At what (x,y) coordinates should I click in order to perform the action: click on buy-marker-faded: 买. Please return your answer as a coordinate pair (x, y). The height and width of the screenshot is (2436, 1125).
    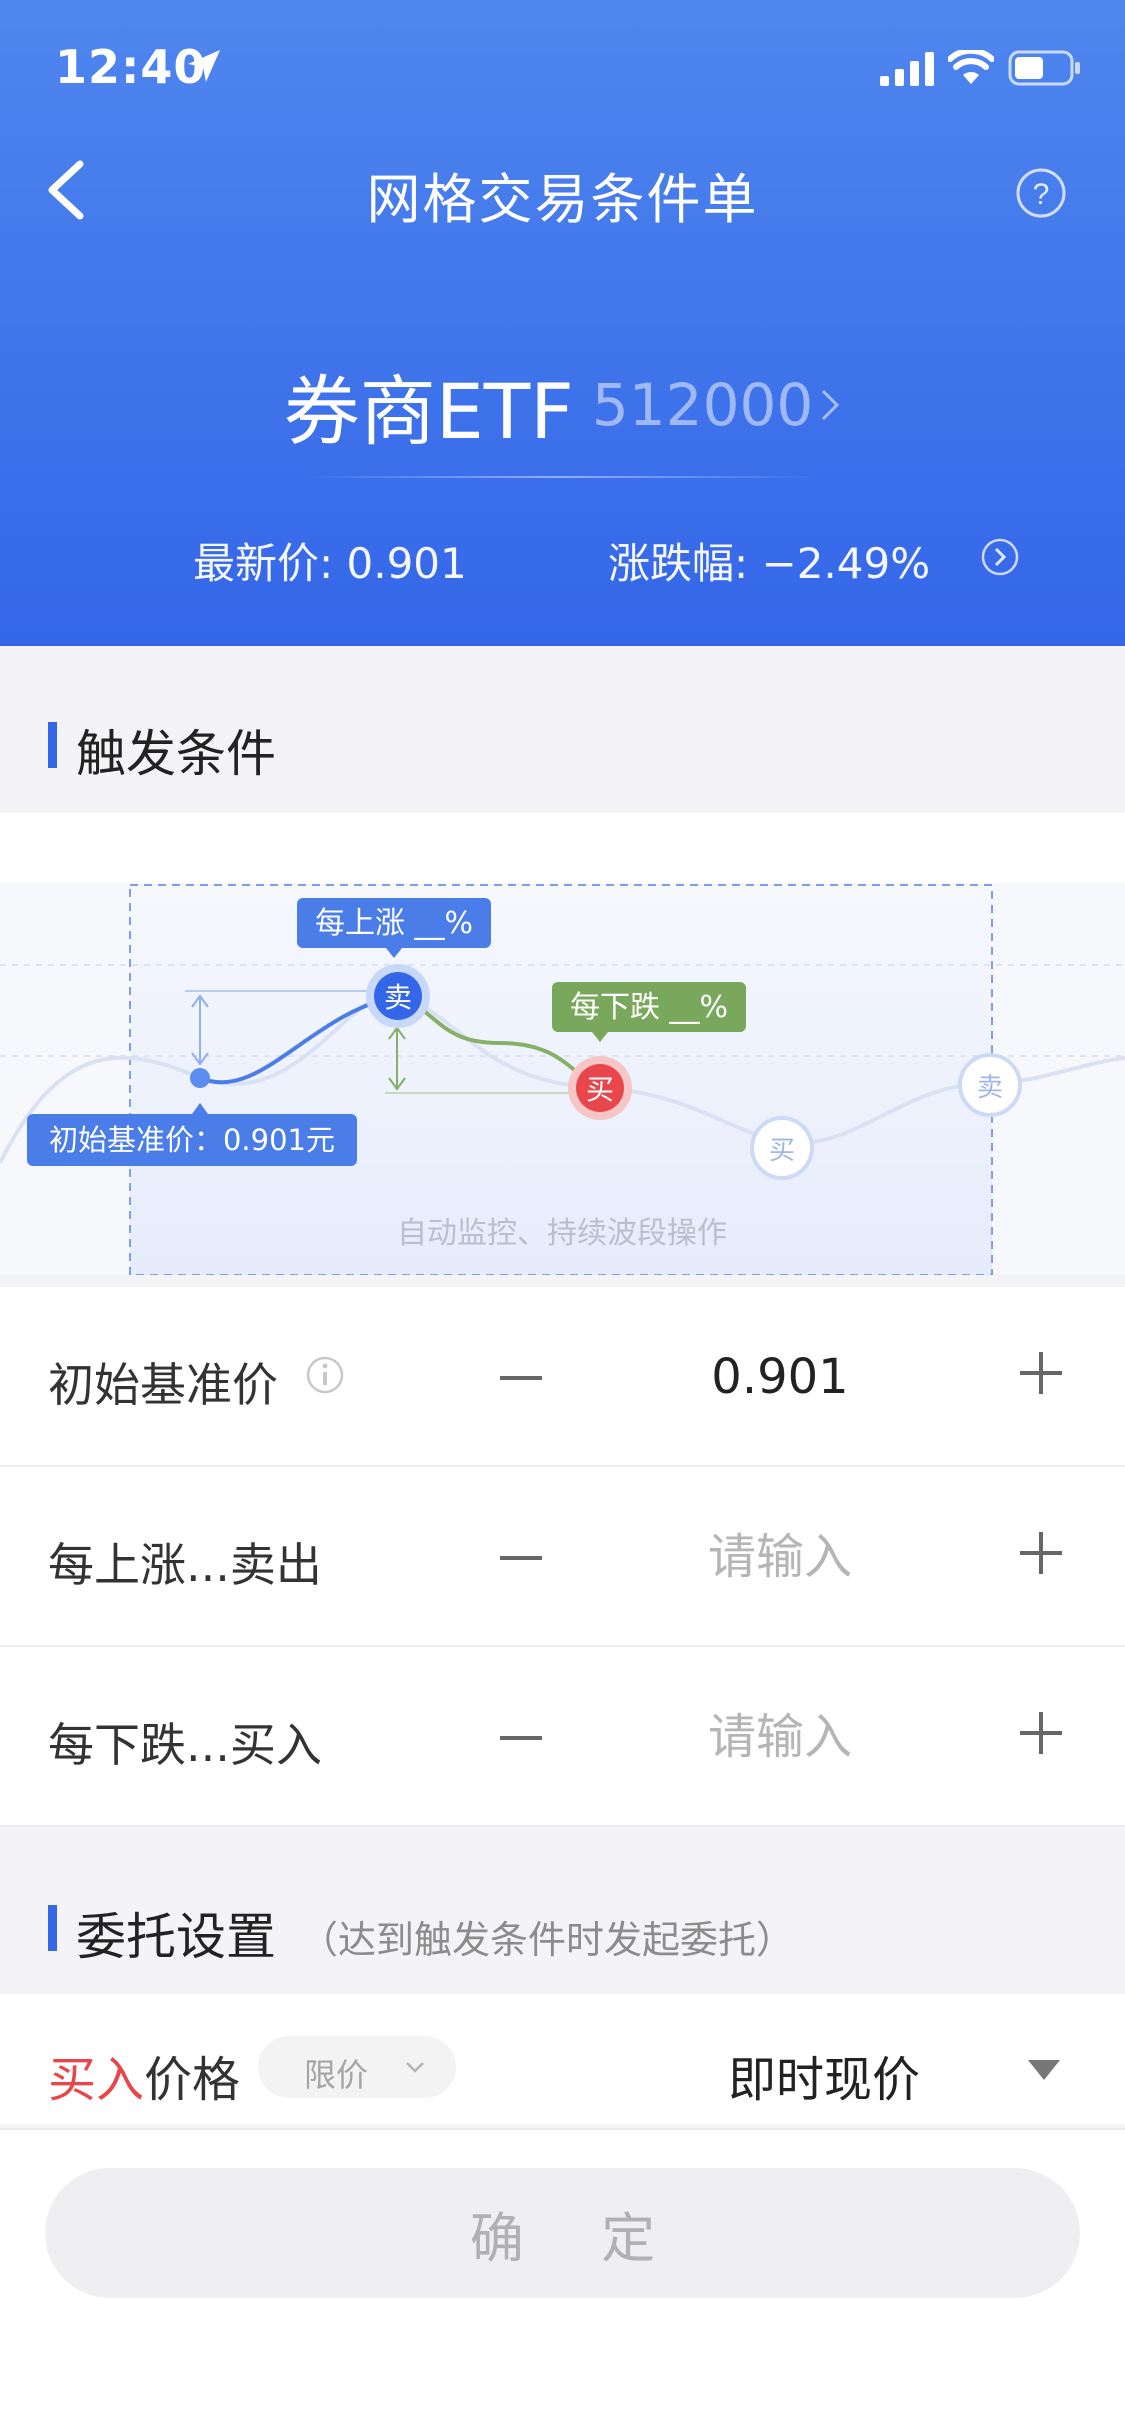
    Looking at the image, I should click on (782, 1148).